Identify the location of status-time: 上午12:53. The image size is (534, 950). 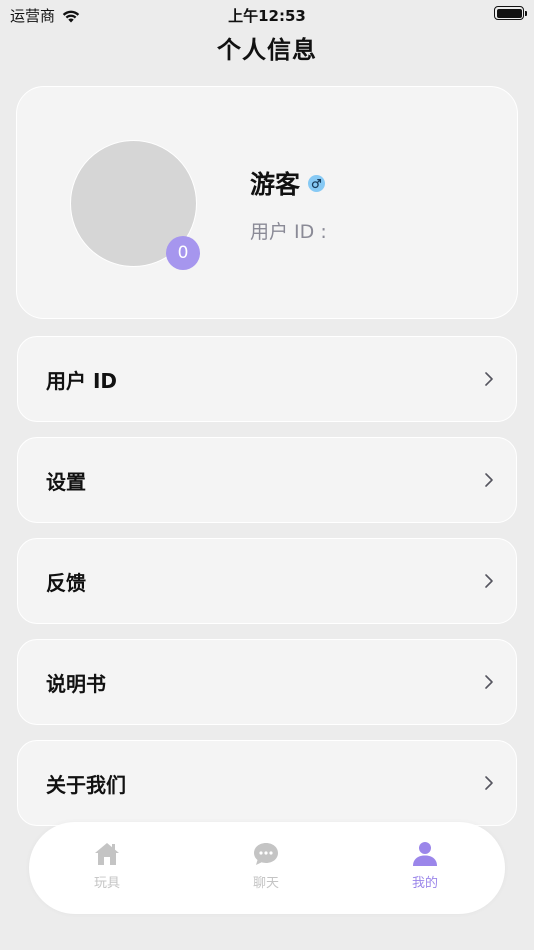
(267, 16).